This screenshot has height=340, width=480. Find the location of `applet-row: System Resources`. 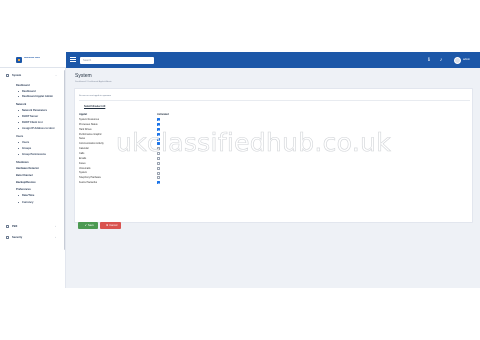

applet-row: System Resources is located at coordinates (134, 120).